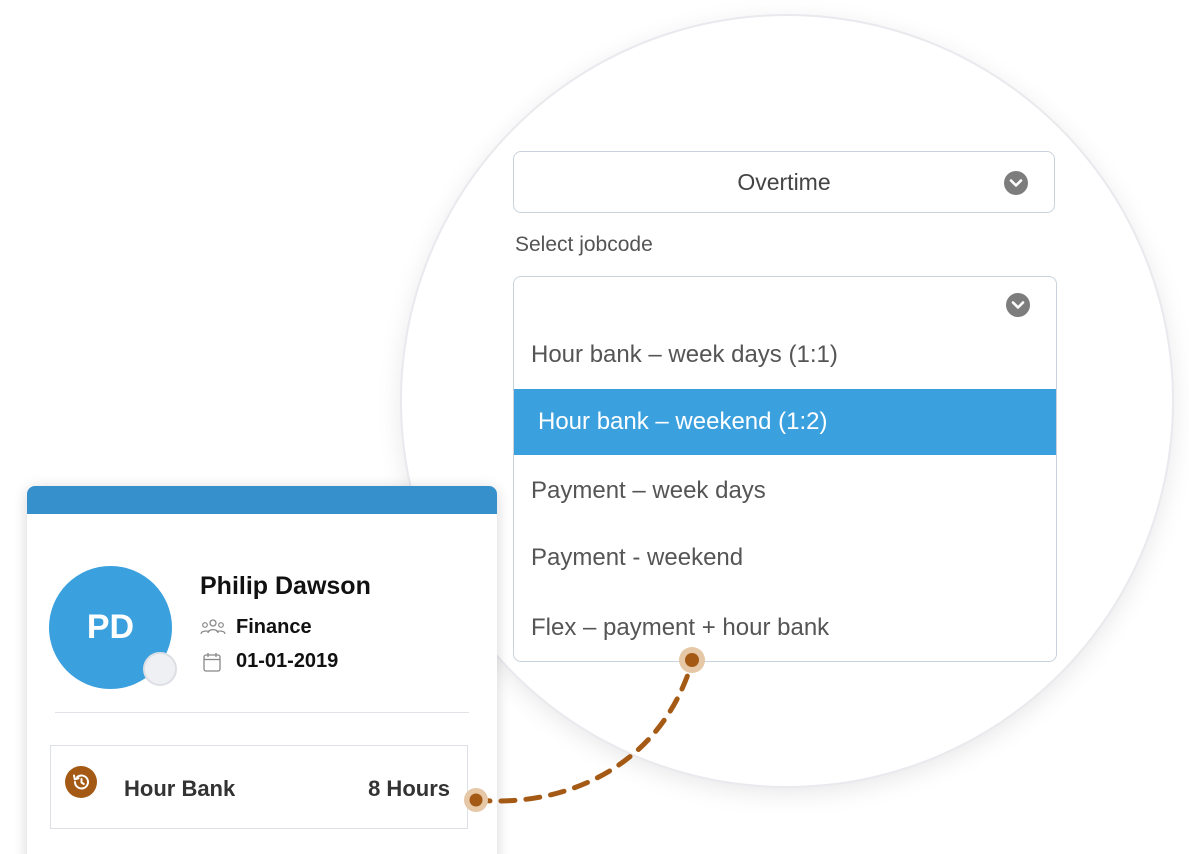 This screenshot has width=1189, height=854. Describe the element at coordinates (213, 662) in the screenshot. I see `calendar-icon` at that location.